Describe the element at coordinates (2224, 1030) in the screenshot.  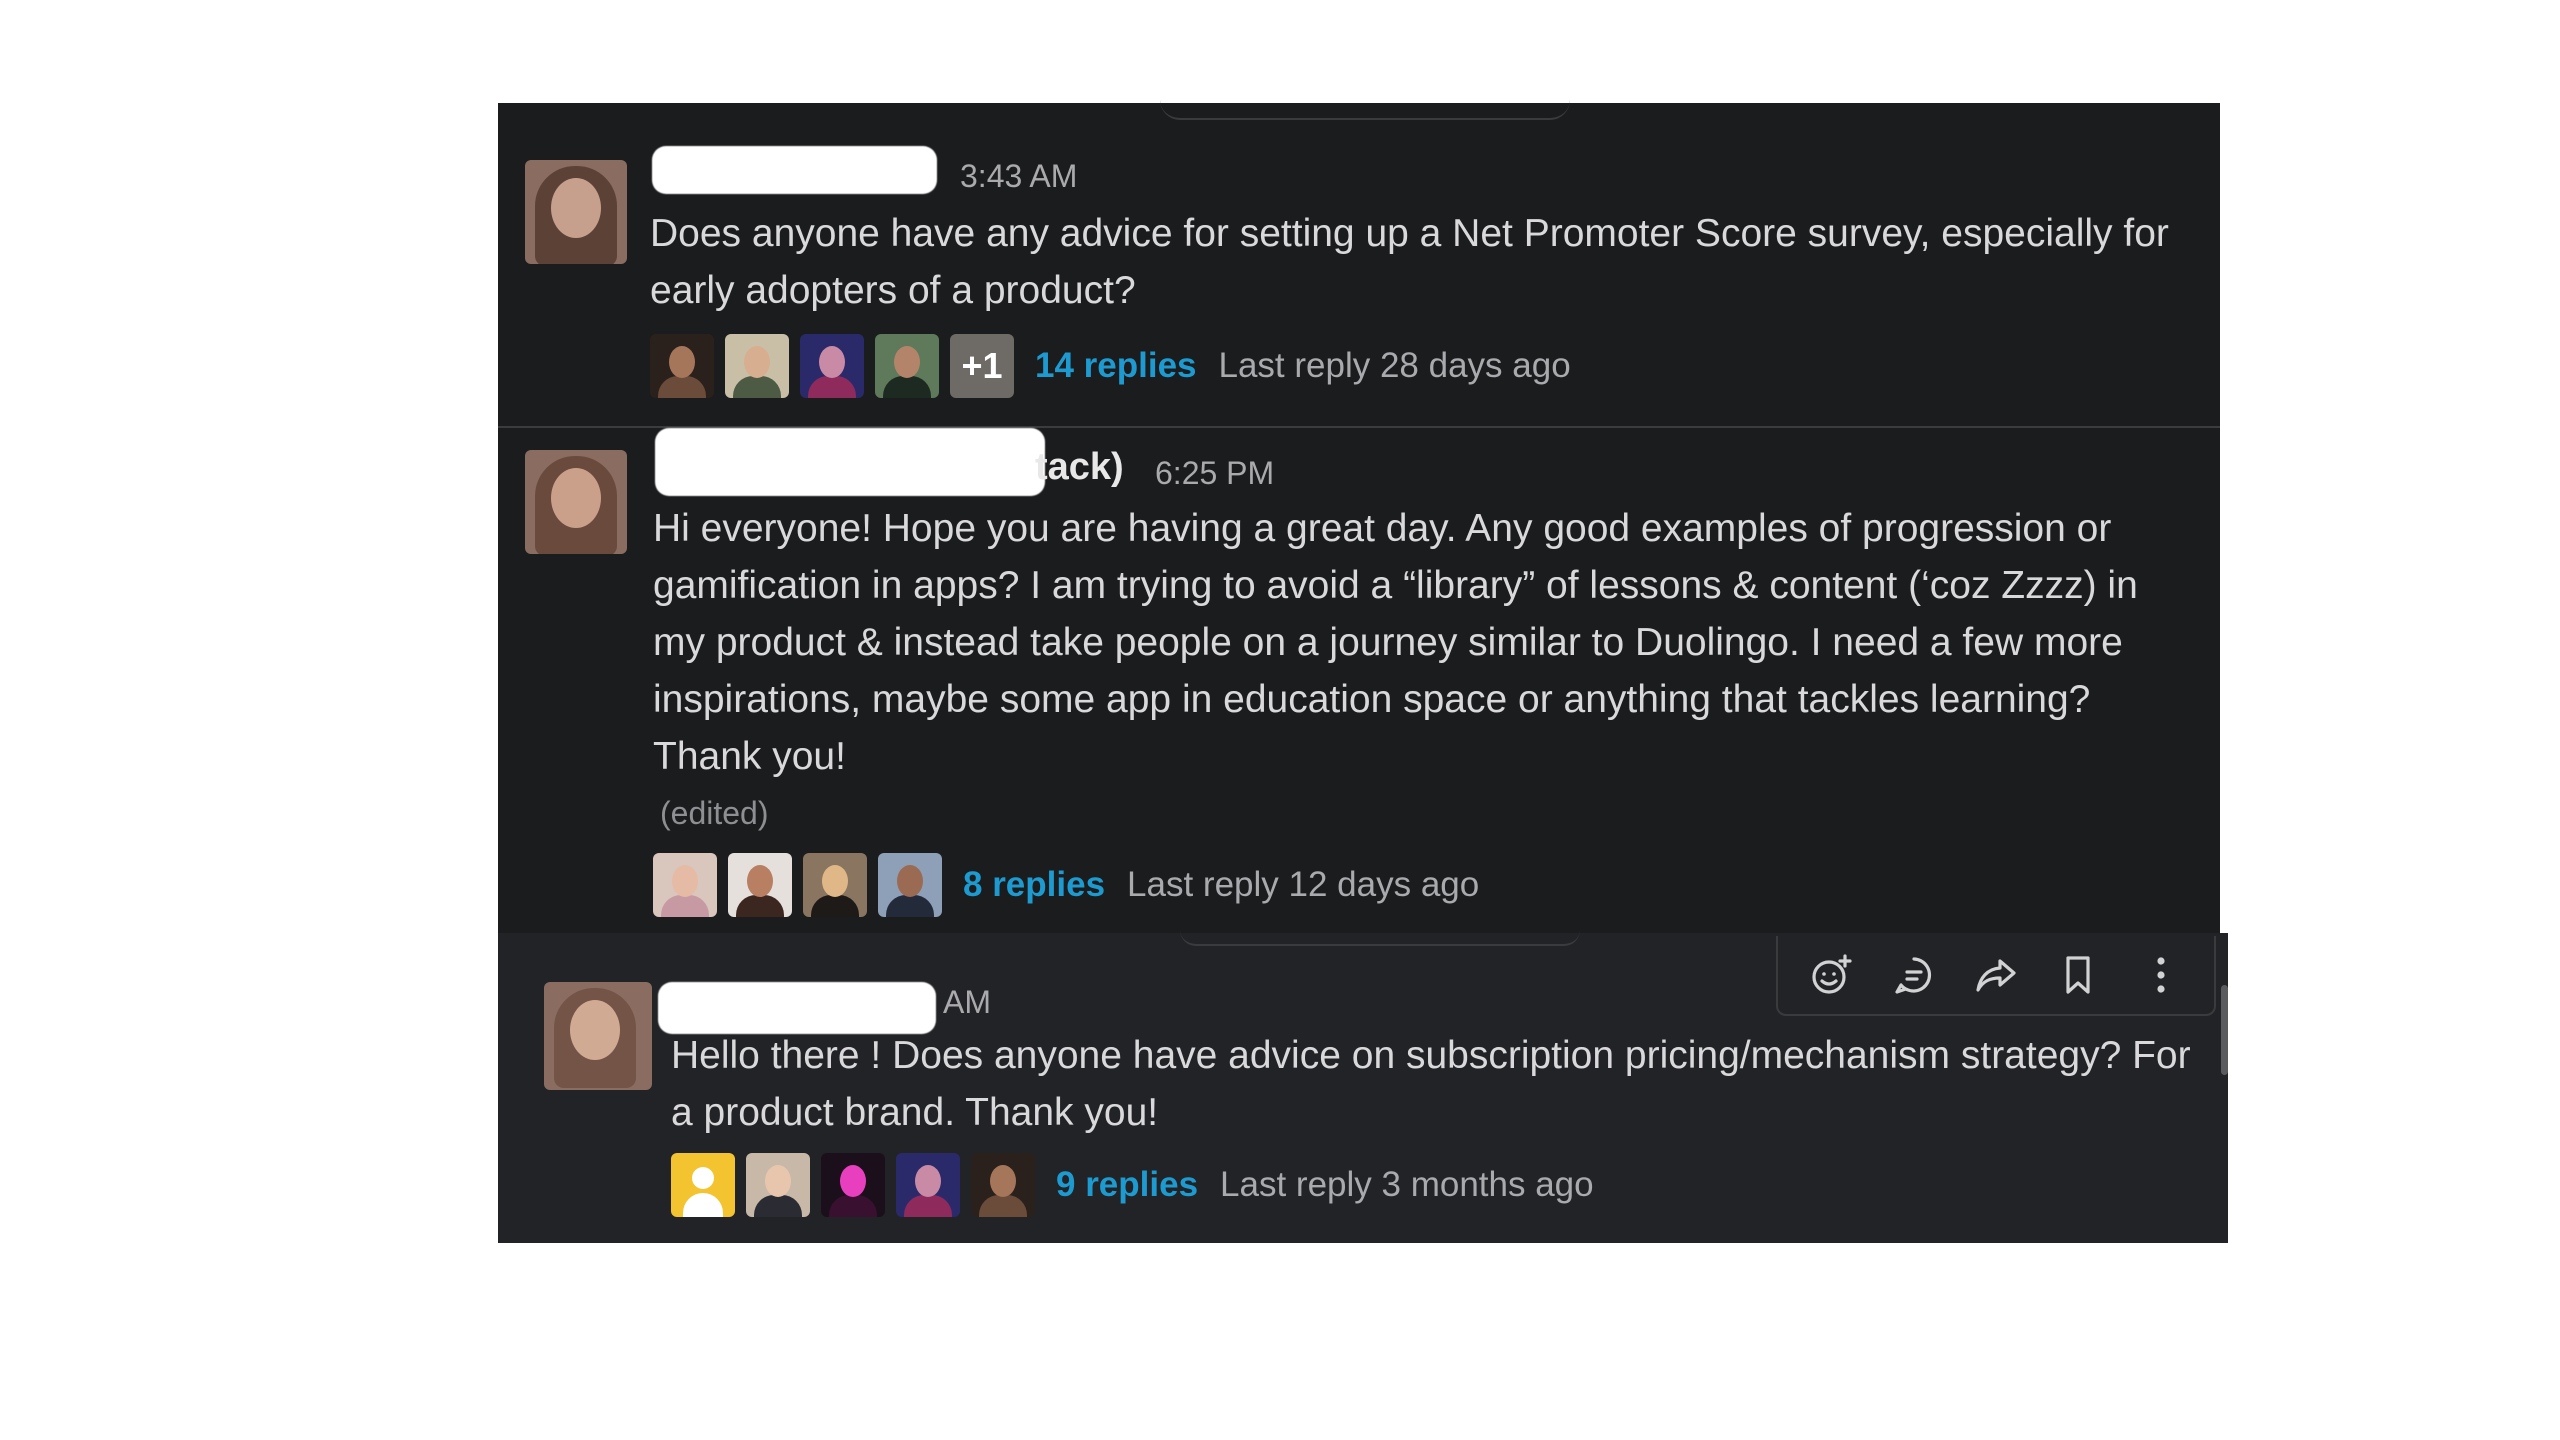
I see `scrollbar` at that location.